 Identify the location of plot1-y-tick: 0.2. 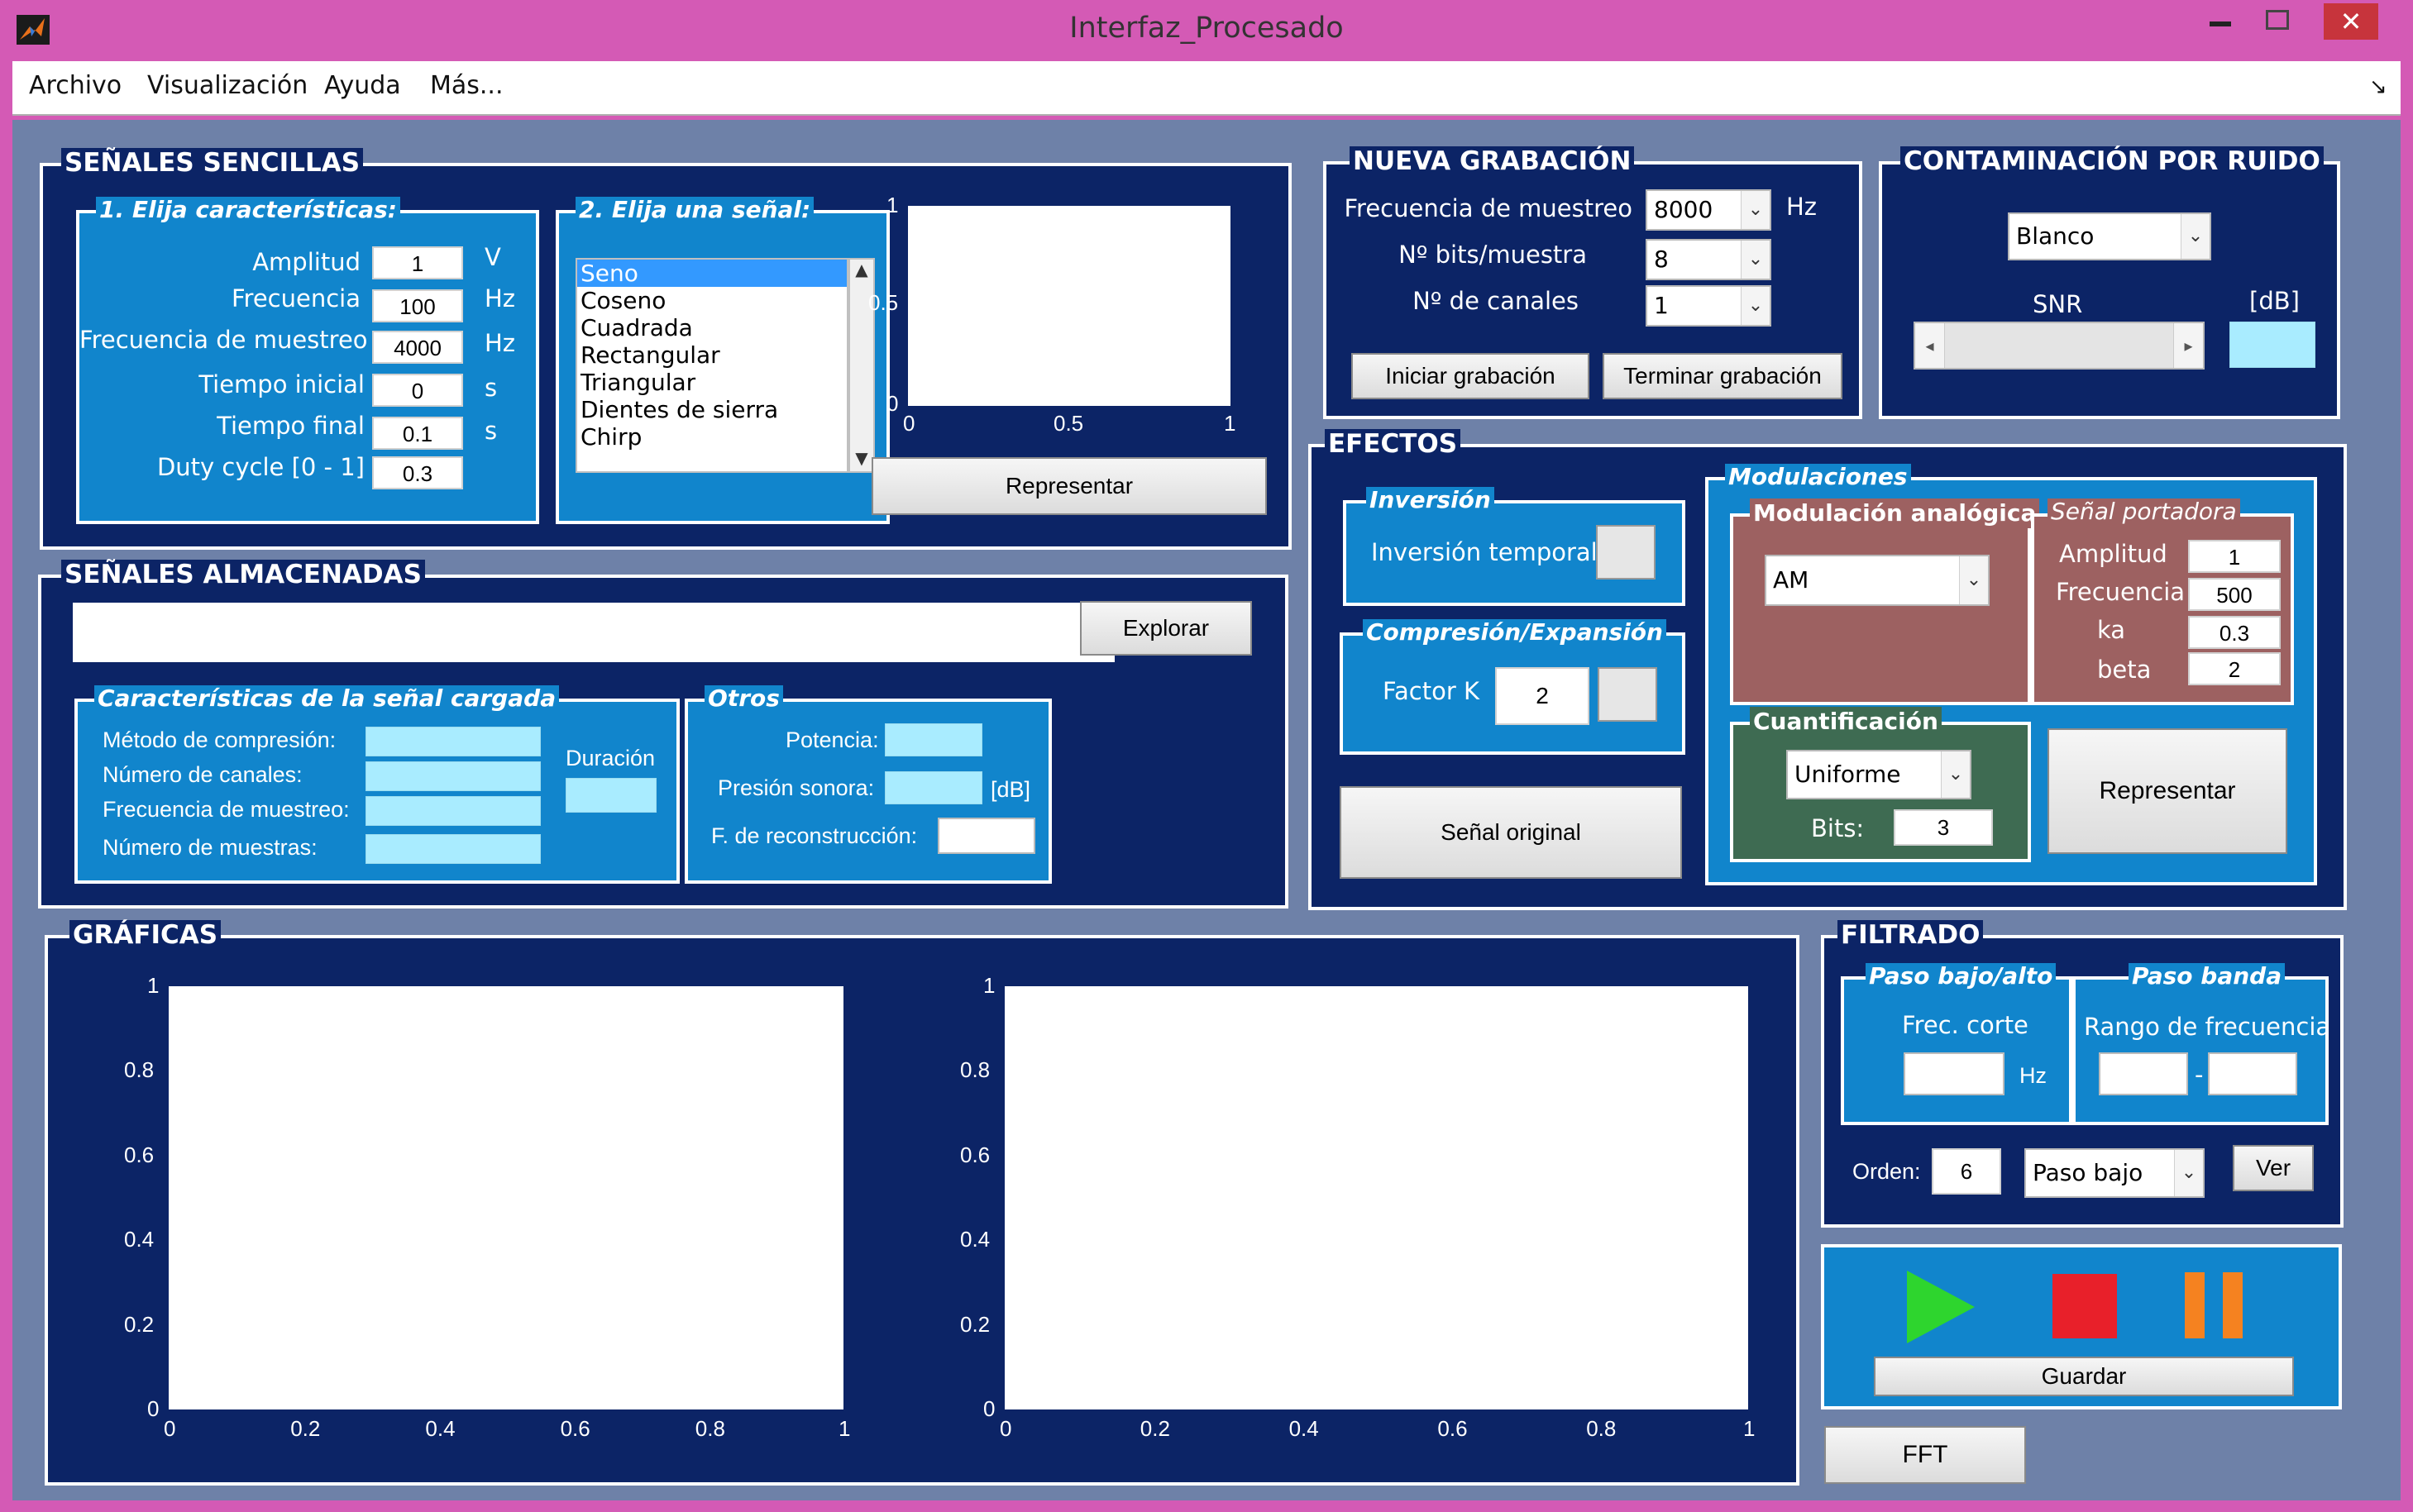
(139, 1324).